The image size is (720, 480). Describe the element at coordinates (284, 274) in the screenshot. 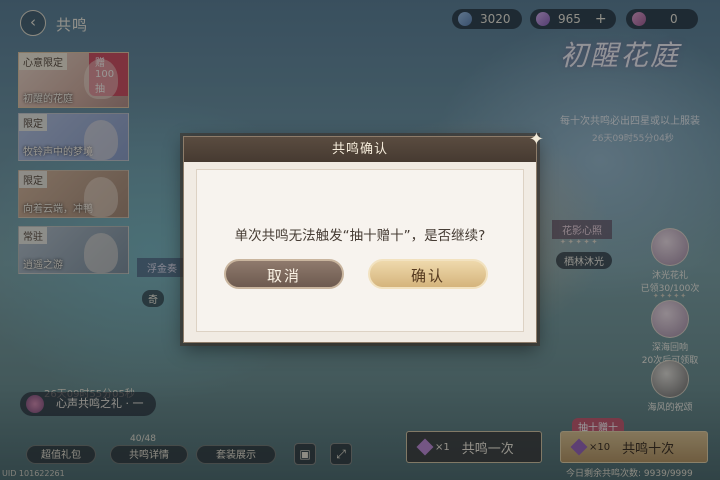

I see `cancel-button: 取消` at that location.